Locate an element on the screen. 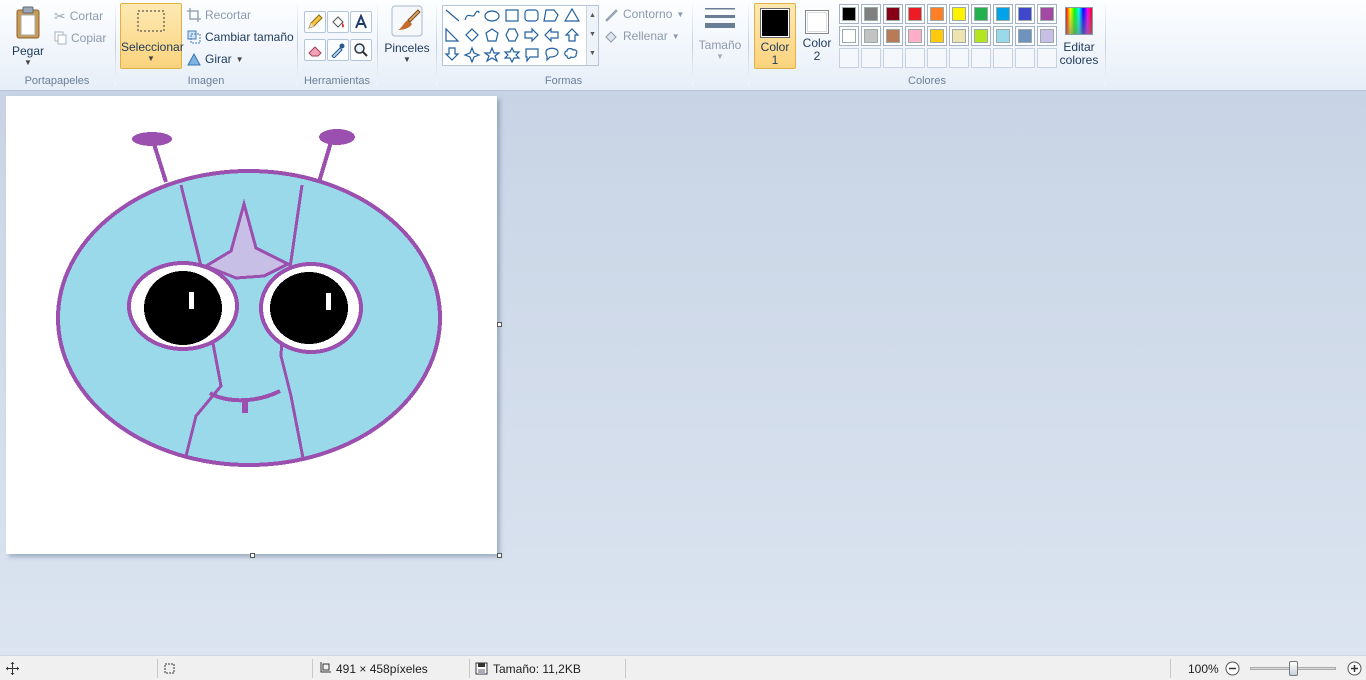 The image size is (1366, 680). copy-button: Copiar is located at coordinates (80, 38).